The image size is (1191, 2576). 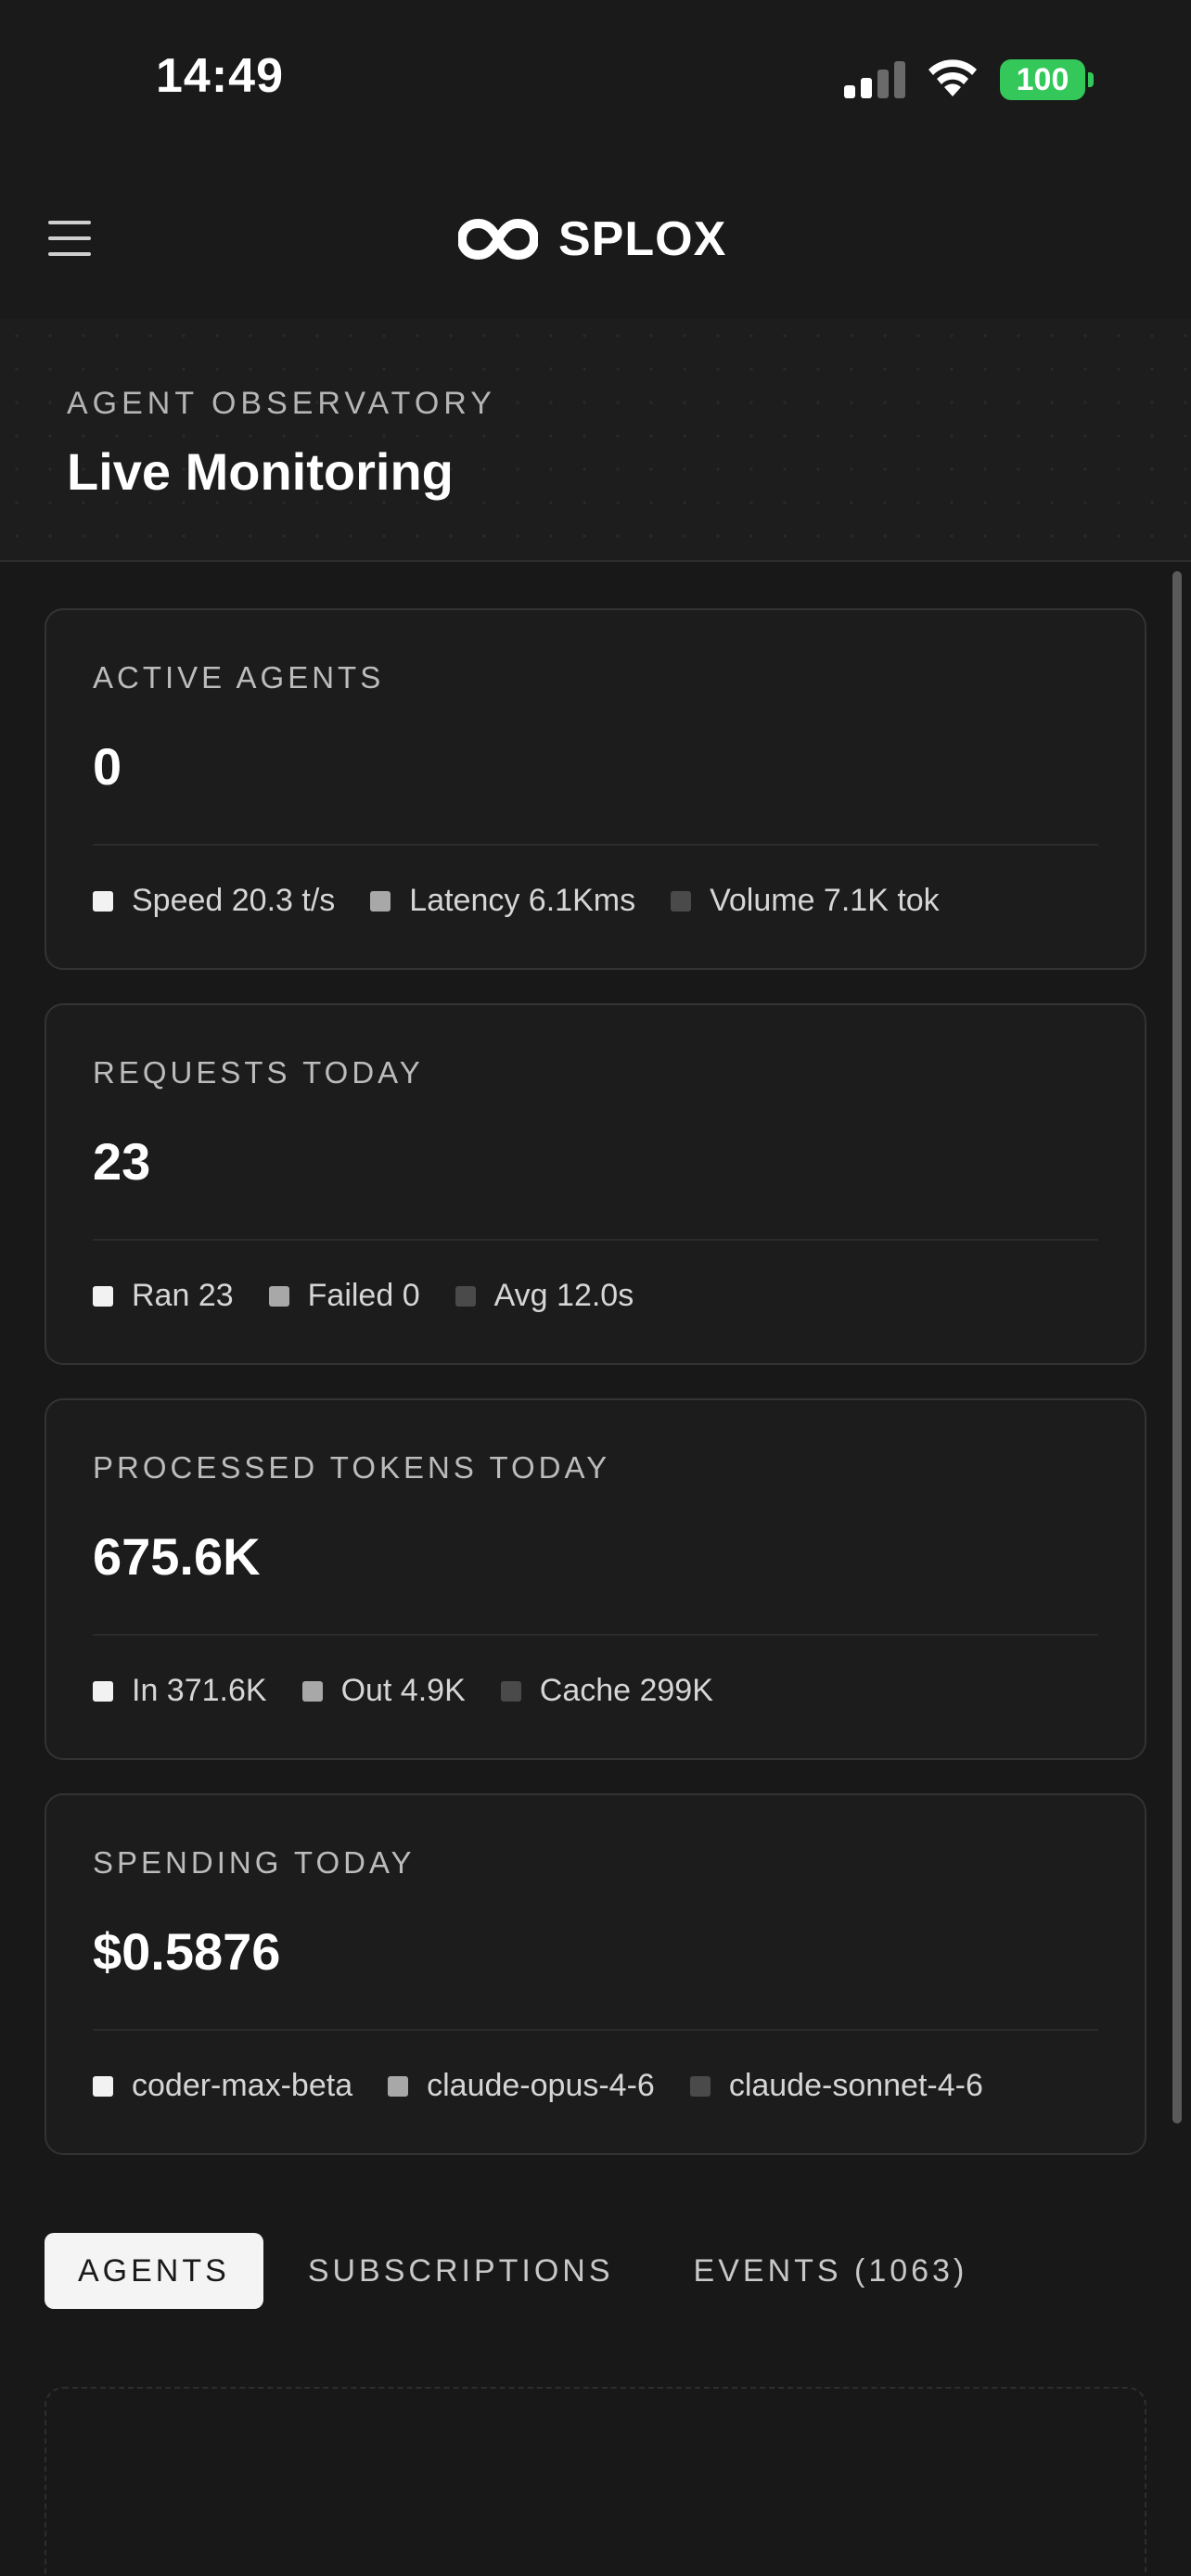 I want to click on app-header: SPLOX, so click(x=595, y=239).